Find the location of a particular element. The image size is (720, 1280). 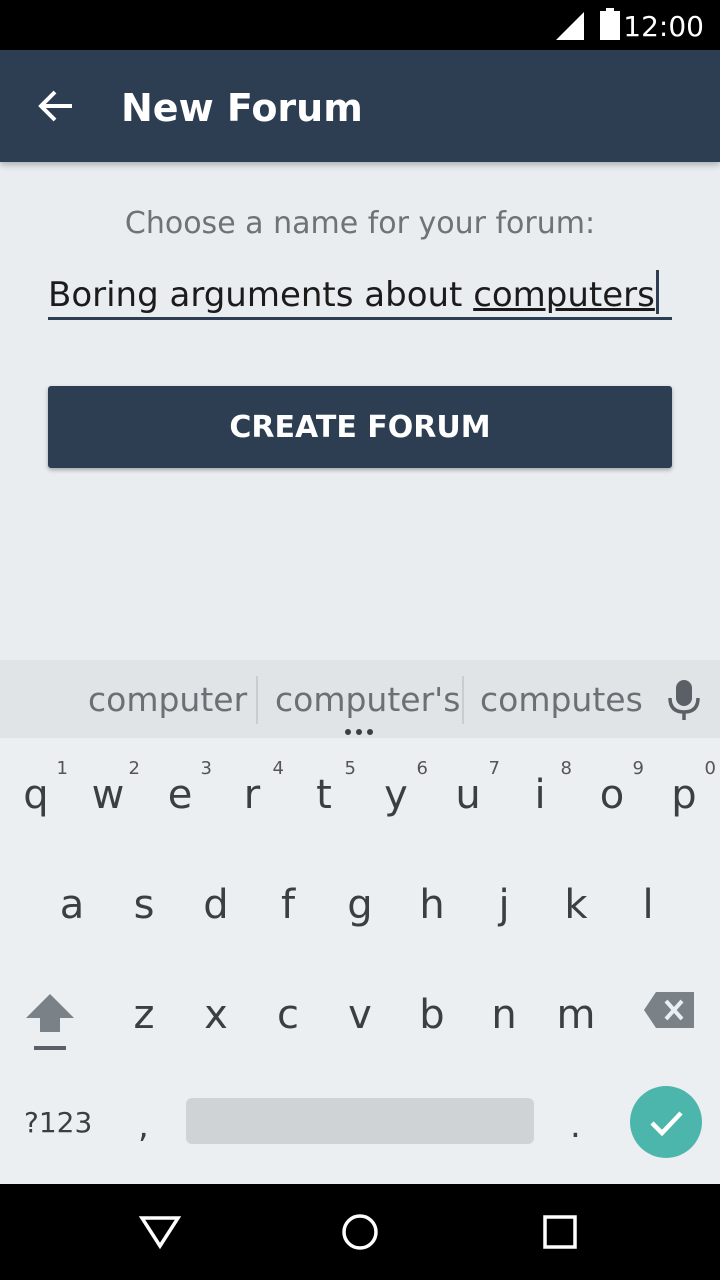

page-title: New Forum is located at coordinates (242, 108).